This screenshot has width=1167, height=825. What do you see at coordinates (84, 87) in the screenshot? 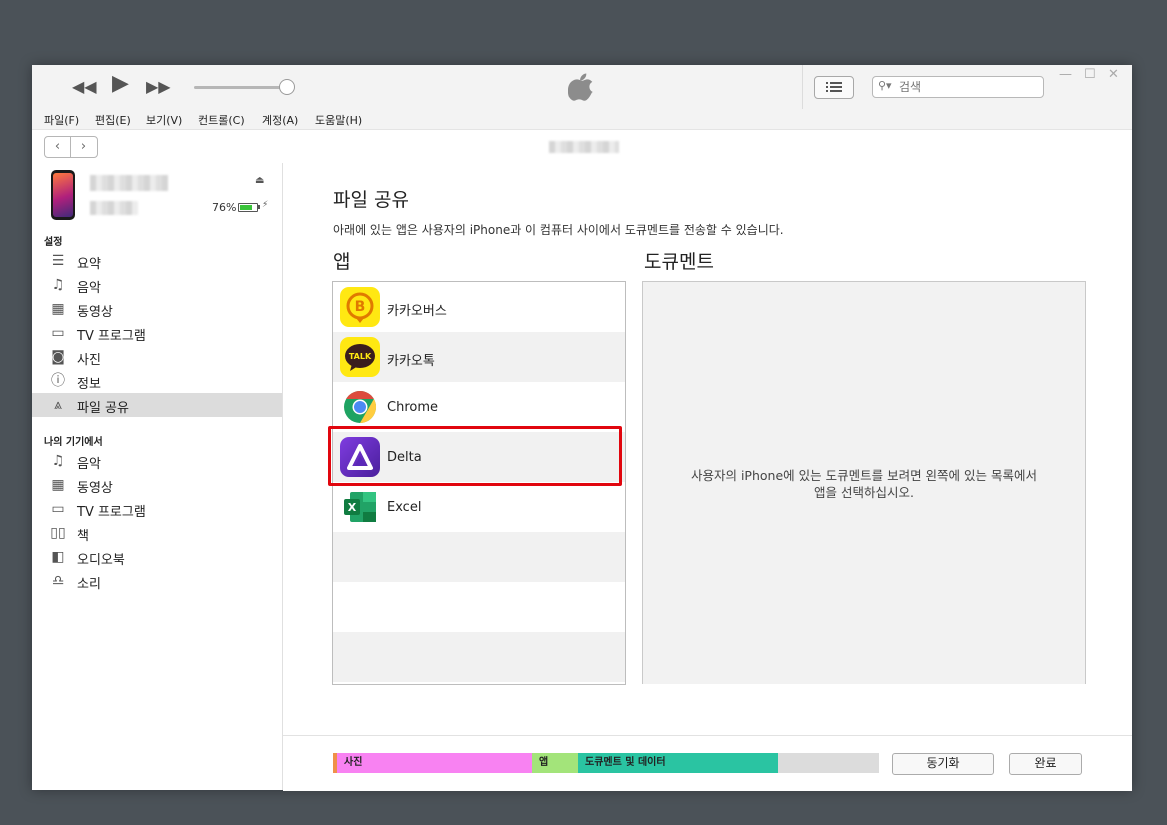
I see `previous-track-button: ◀◀` at bounding box center [84, 87].